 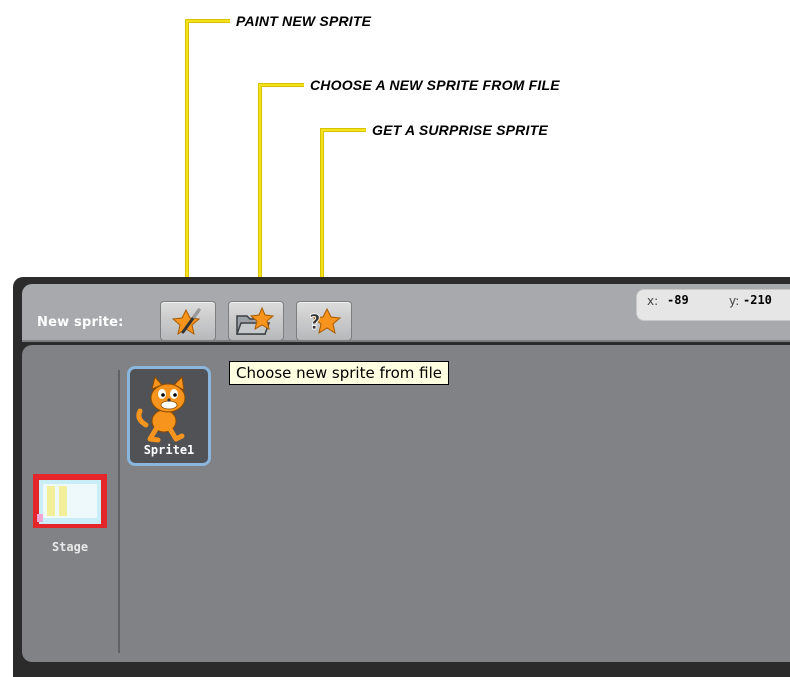 What do you see at coordinates (734, 301) in the screenshot?
I see `y-label: y:` at bounding box center [734, 301].